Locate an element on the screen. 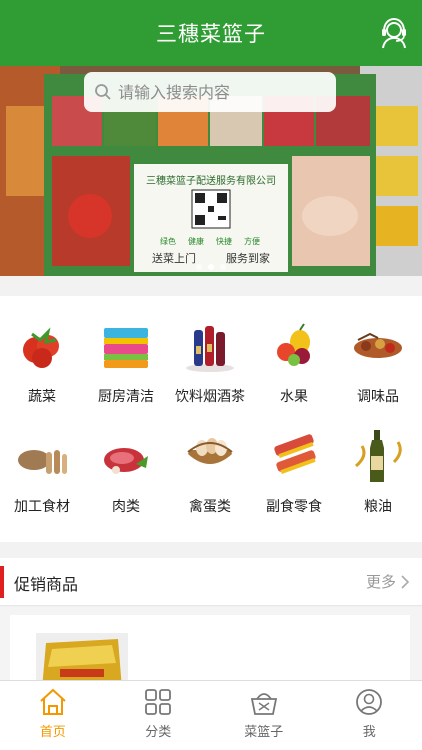  search-icon is located at coordinates (103, 92).